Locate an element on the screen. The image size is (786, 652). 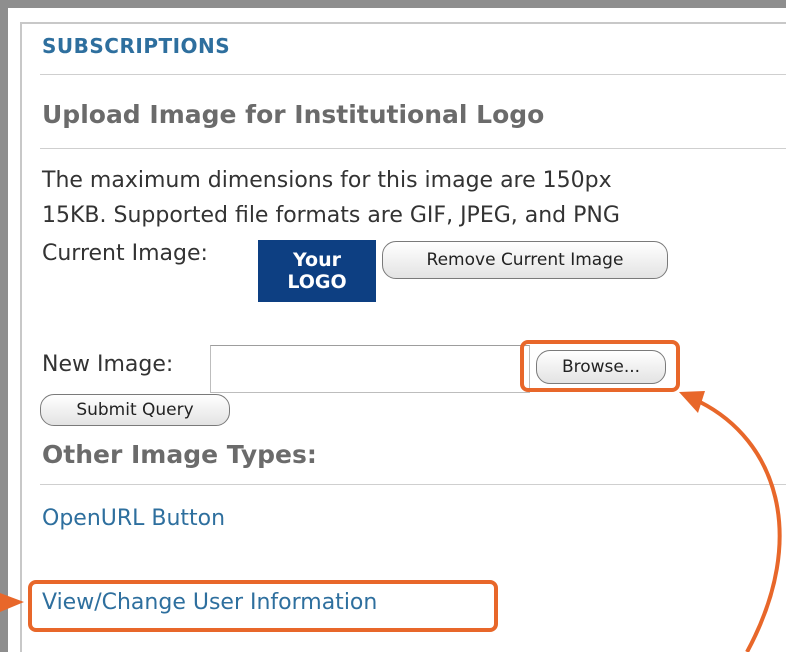
curved-arrow-line is located at coordinates (740, 526).